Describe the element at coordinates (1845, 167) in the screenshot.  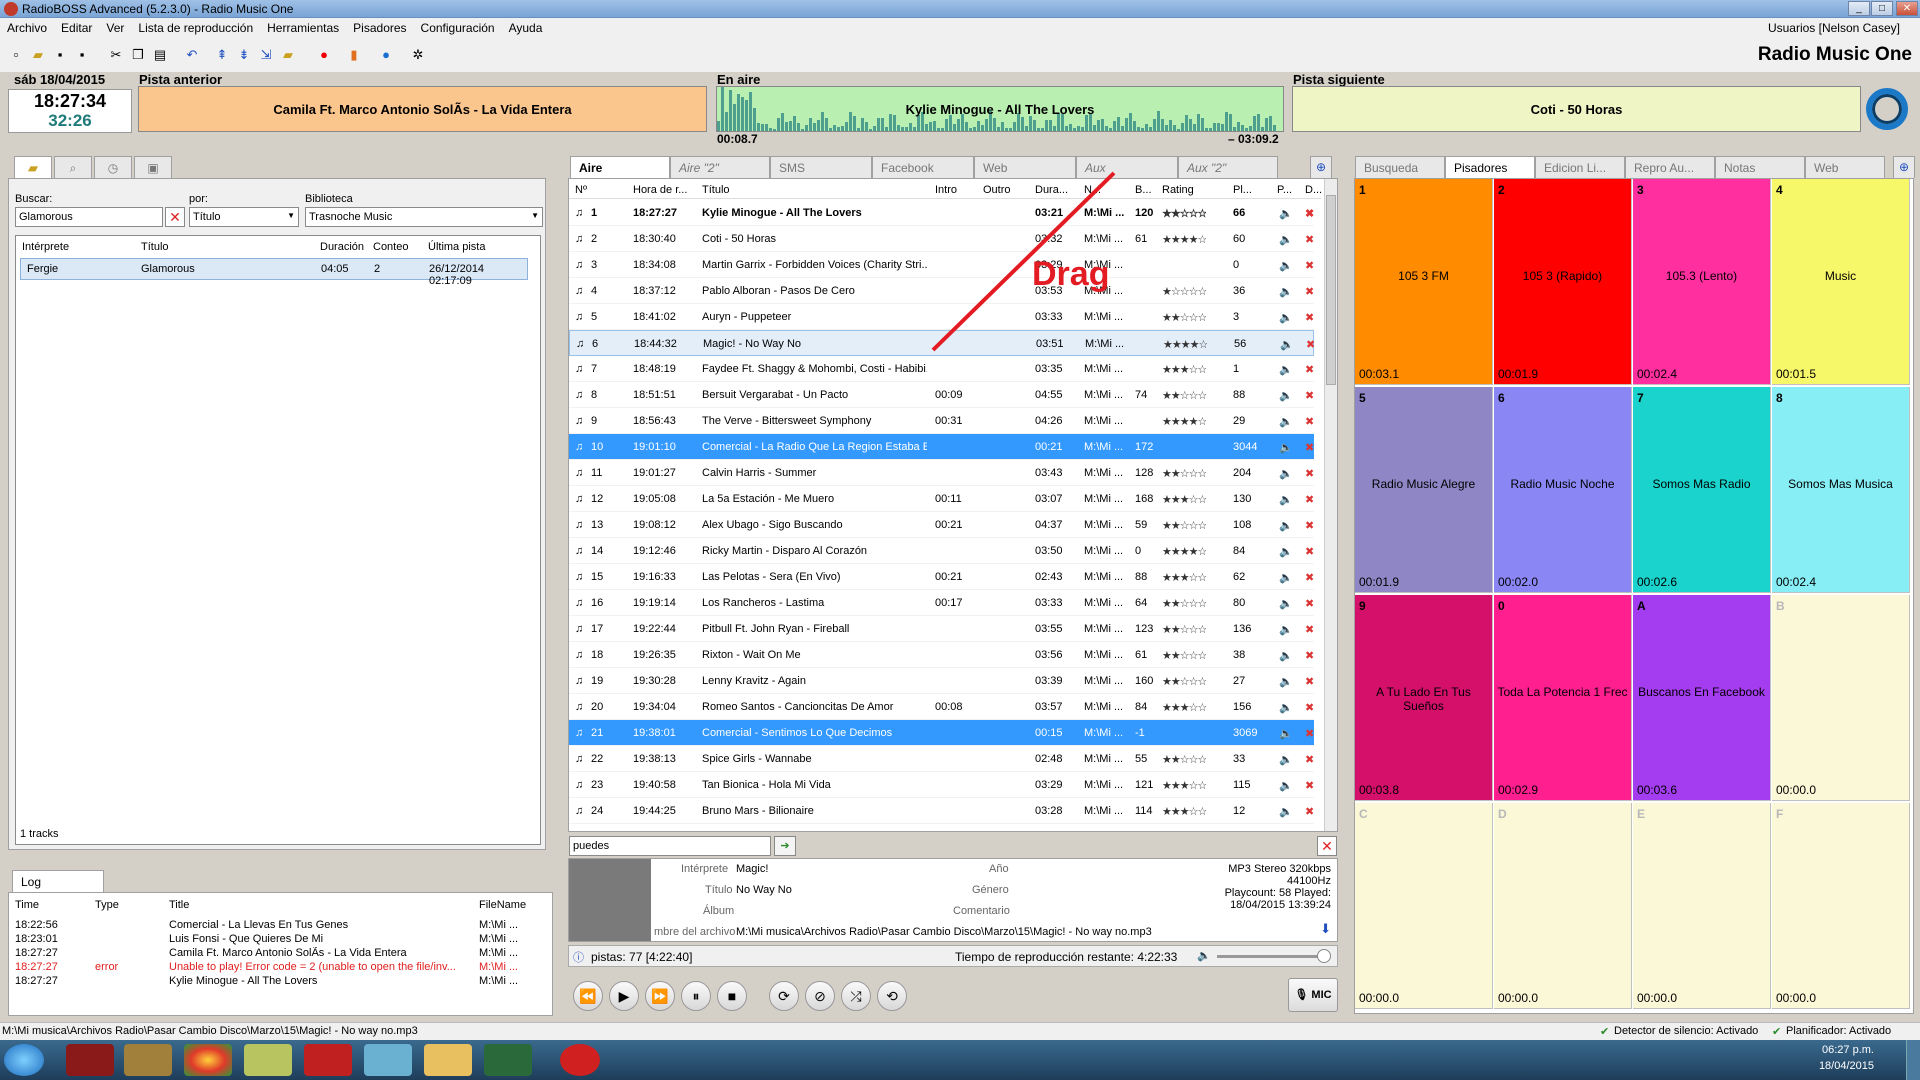
I see `tab-web-right: Web` at that location.